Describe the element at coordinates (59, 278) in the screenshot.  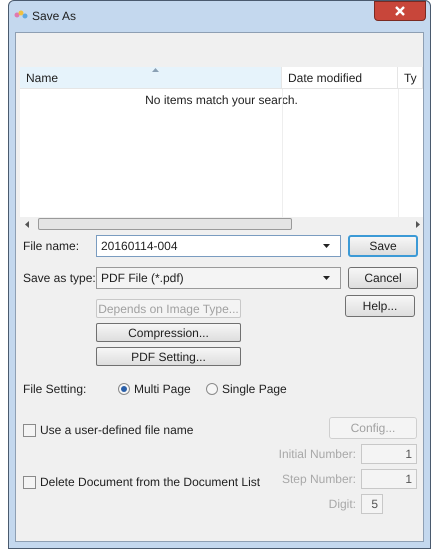
I see `field-label: Save as type:` at that location.